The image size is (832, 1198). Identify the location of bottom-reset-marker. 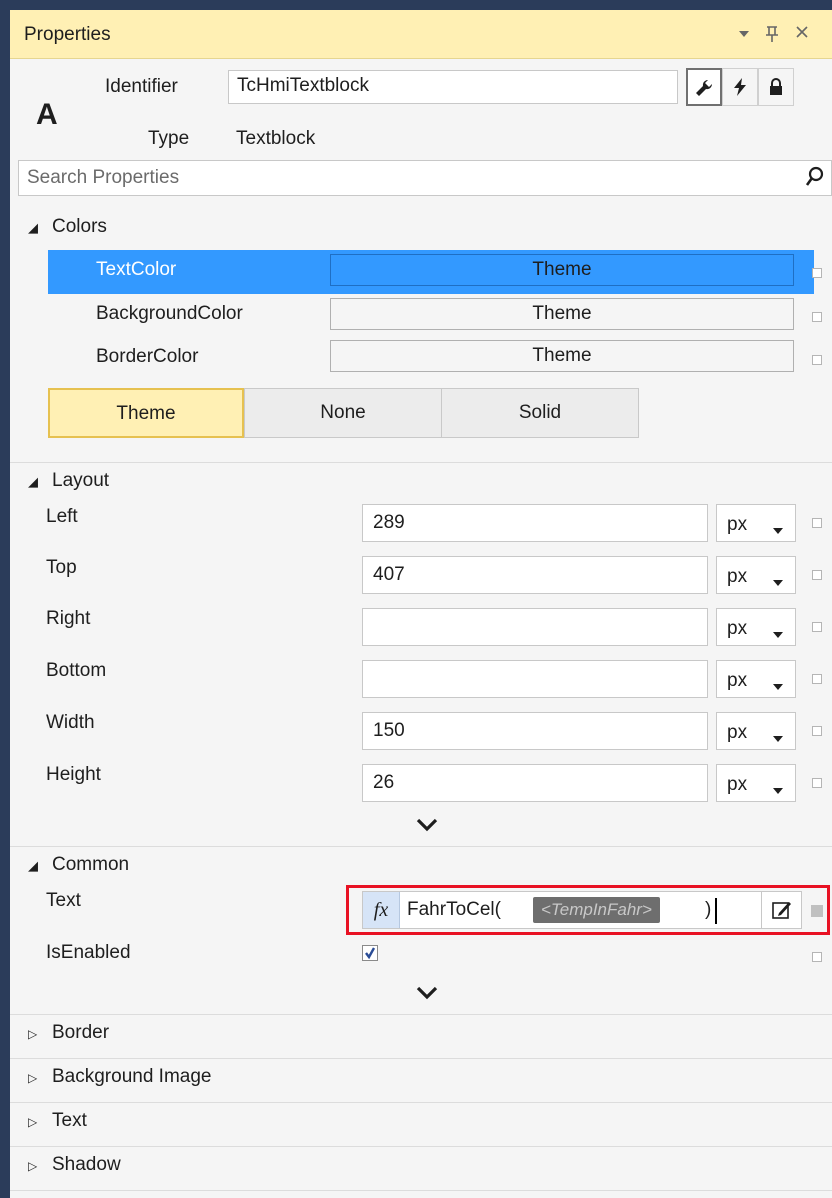
(817, 679).